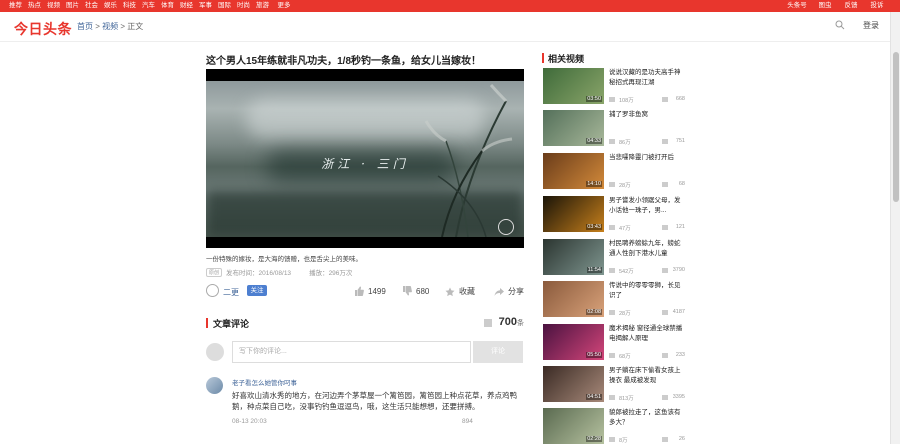 The width and height of the screenshot is (900, 446). What do you see at coordinates (680, 141) in the screenshot?
I see `related-comment-count: 751` at bounding box center [680, 141].